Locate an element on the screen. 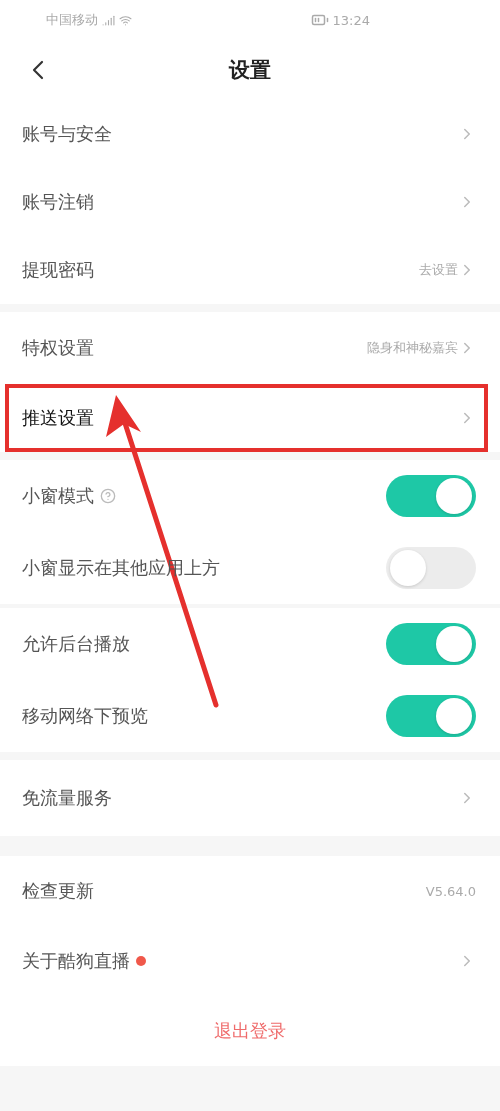  setting-label: 推送设置 is located at coordinates (58, 418).